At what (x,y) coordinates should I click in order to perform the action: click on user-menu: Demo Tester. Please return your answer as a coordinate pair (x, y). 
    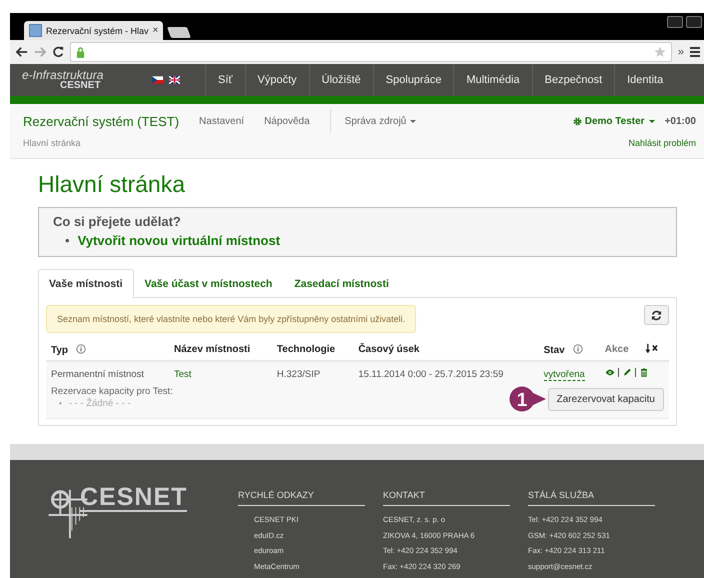
    Looking at the image, I should click on (613, 121).